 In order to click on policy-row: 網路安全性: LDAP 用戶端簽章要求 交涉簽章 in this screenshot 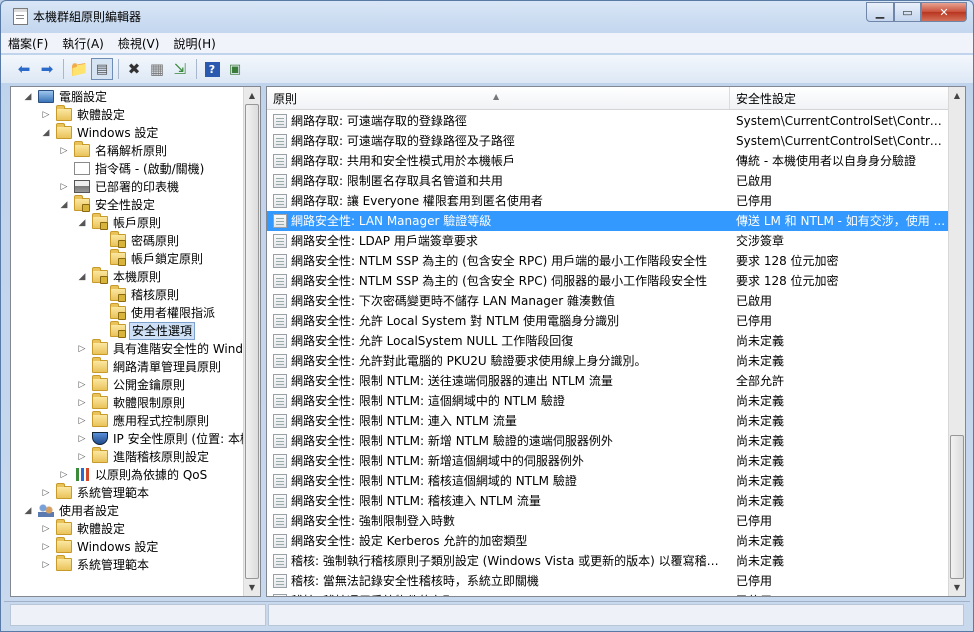, I will do `click(608, 241)`.